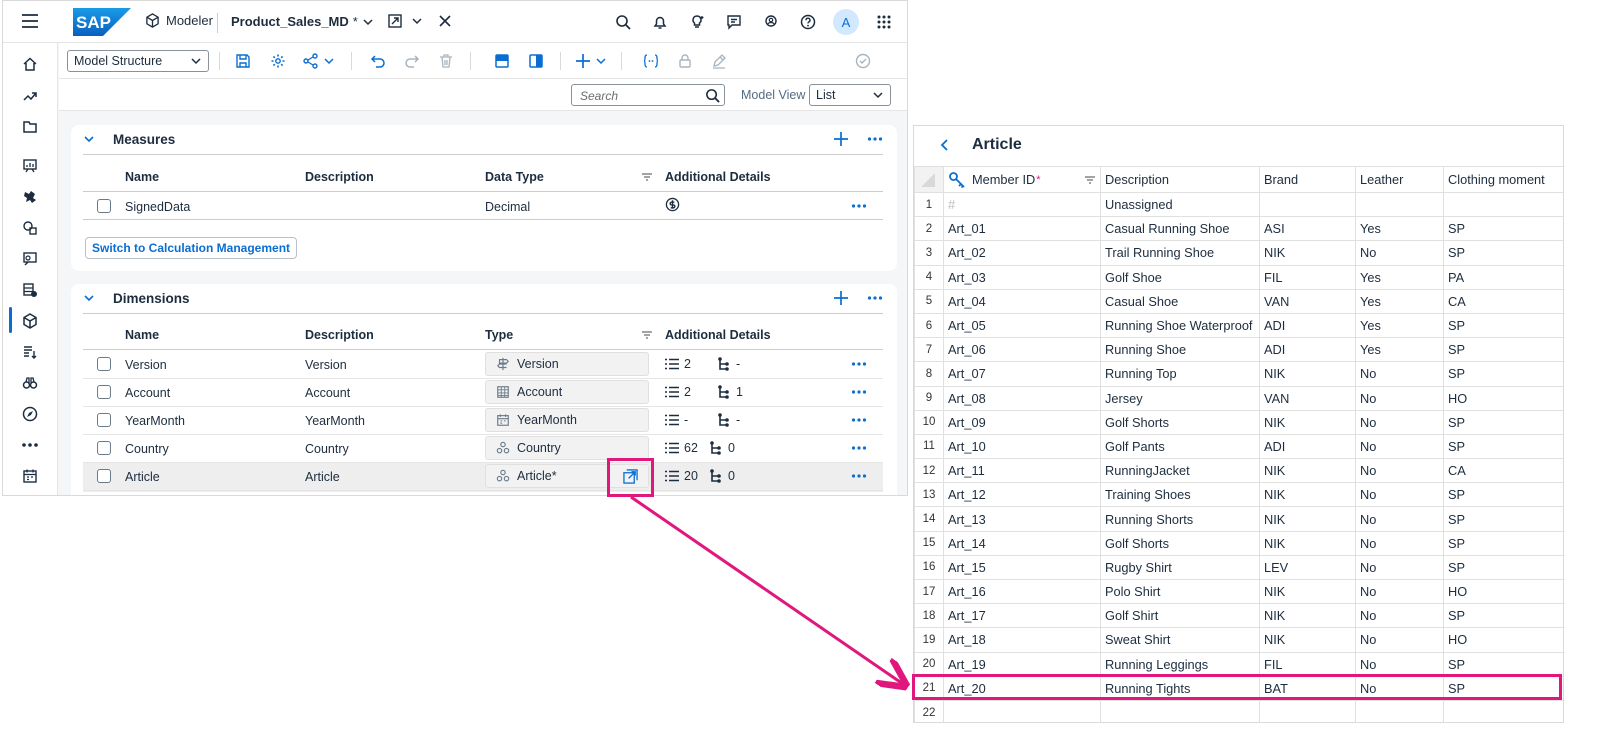 The image size is (1600, 739). What do you see at coordinates (1399, 179) in the screenshot?
I see `col-header-leather: Leather` at bounding box center [1399, 179].